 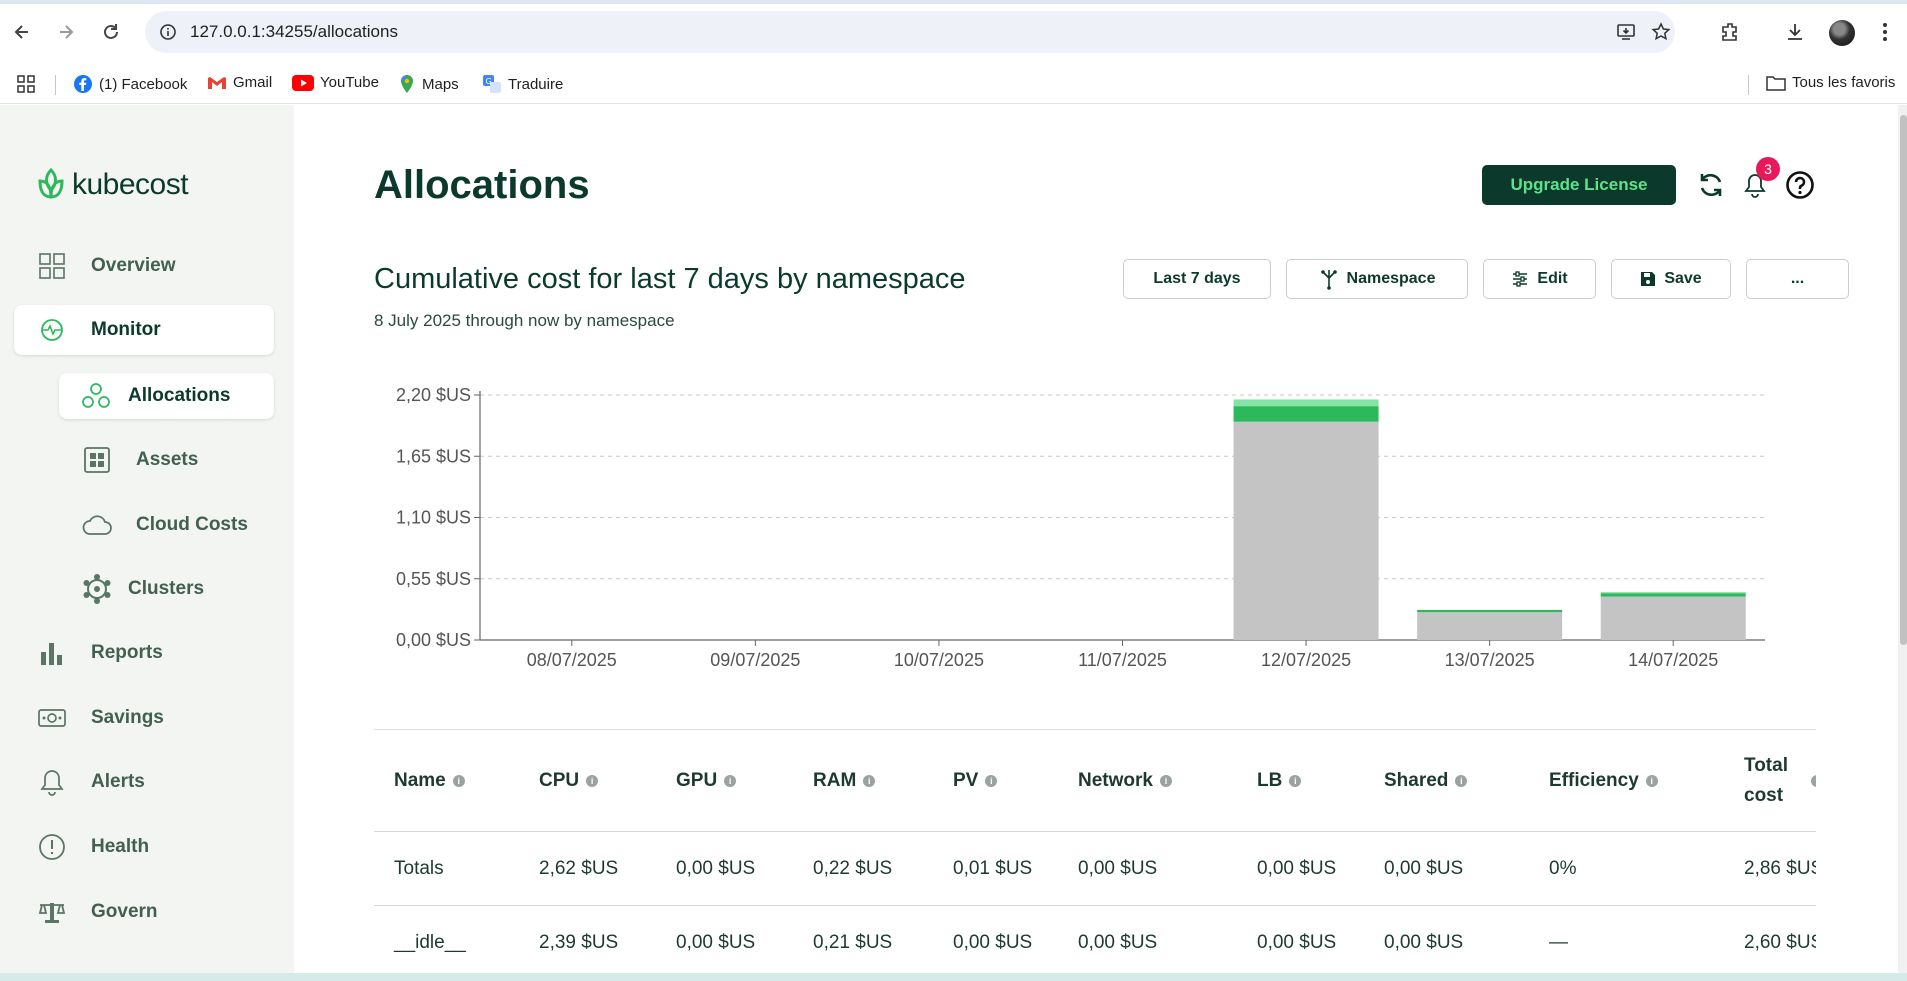 What do you see at coordinates (100, 718) in the screenshot?
I see `nav-savings: Savings` at bounding box center [100, 718].